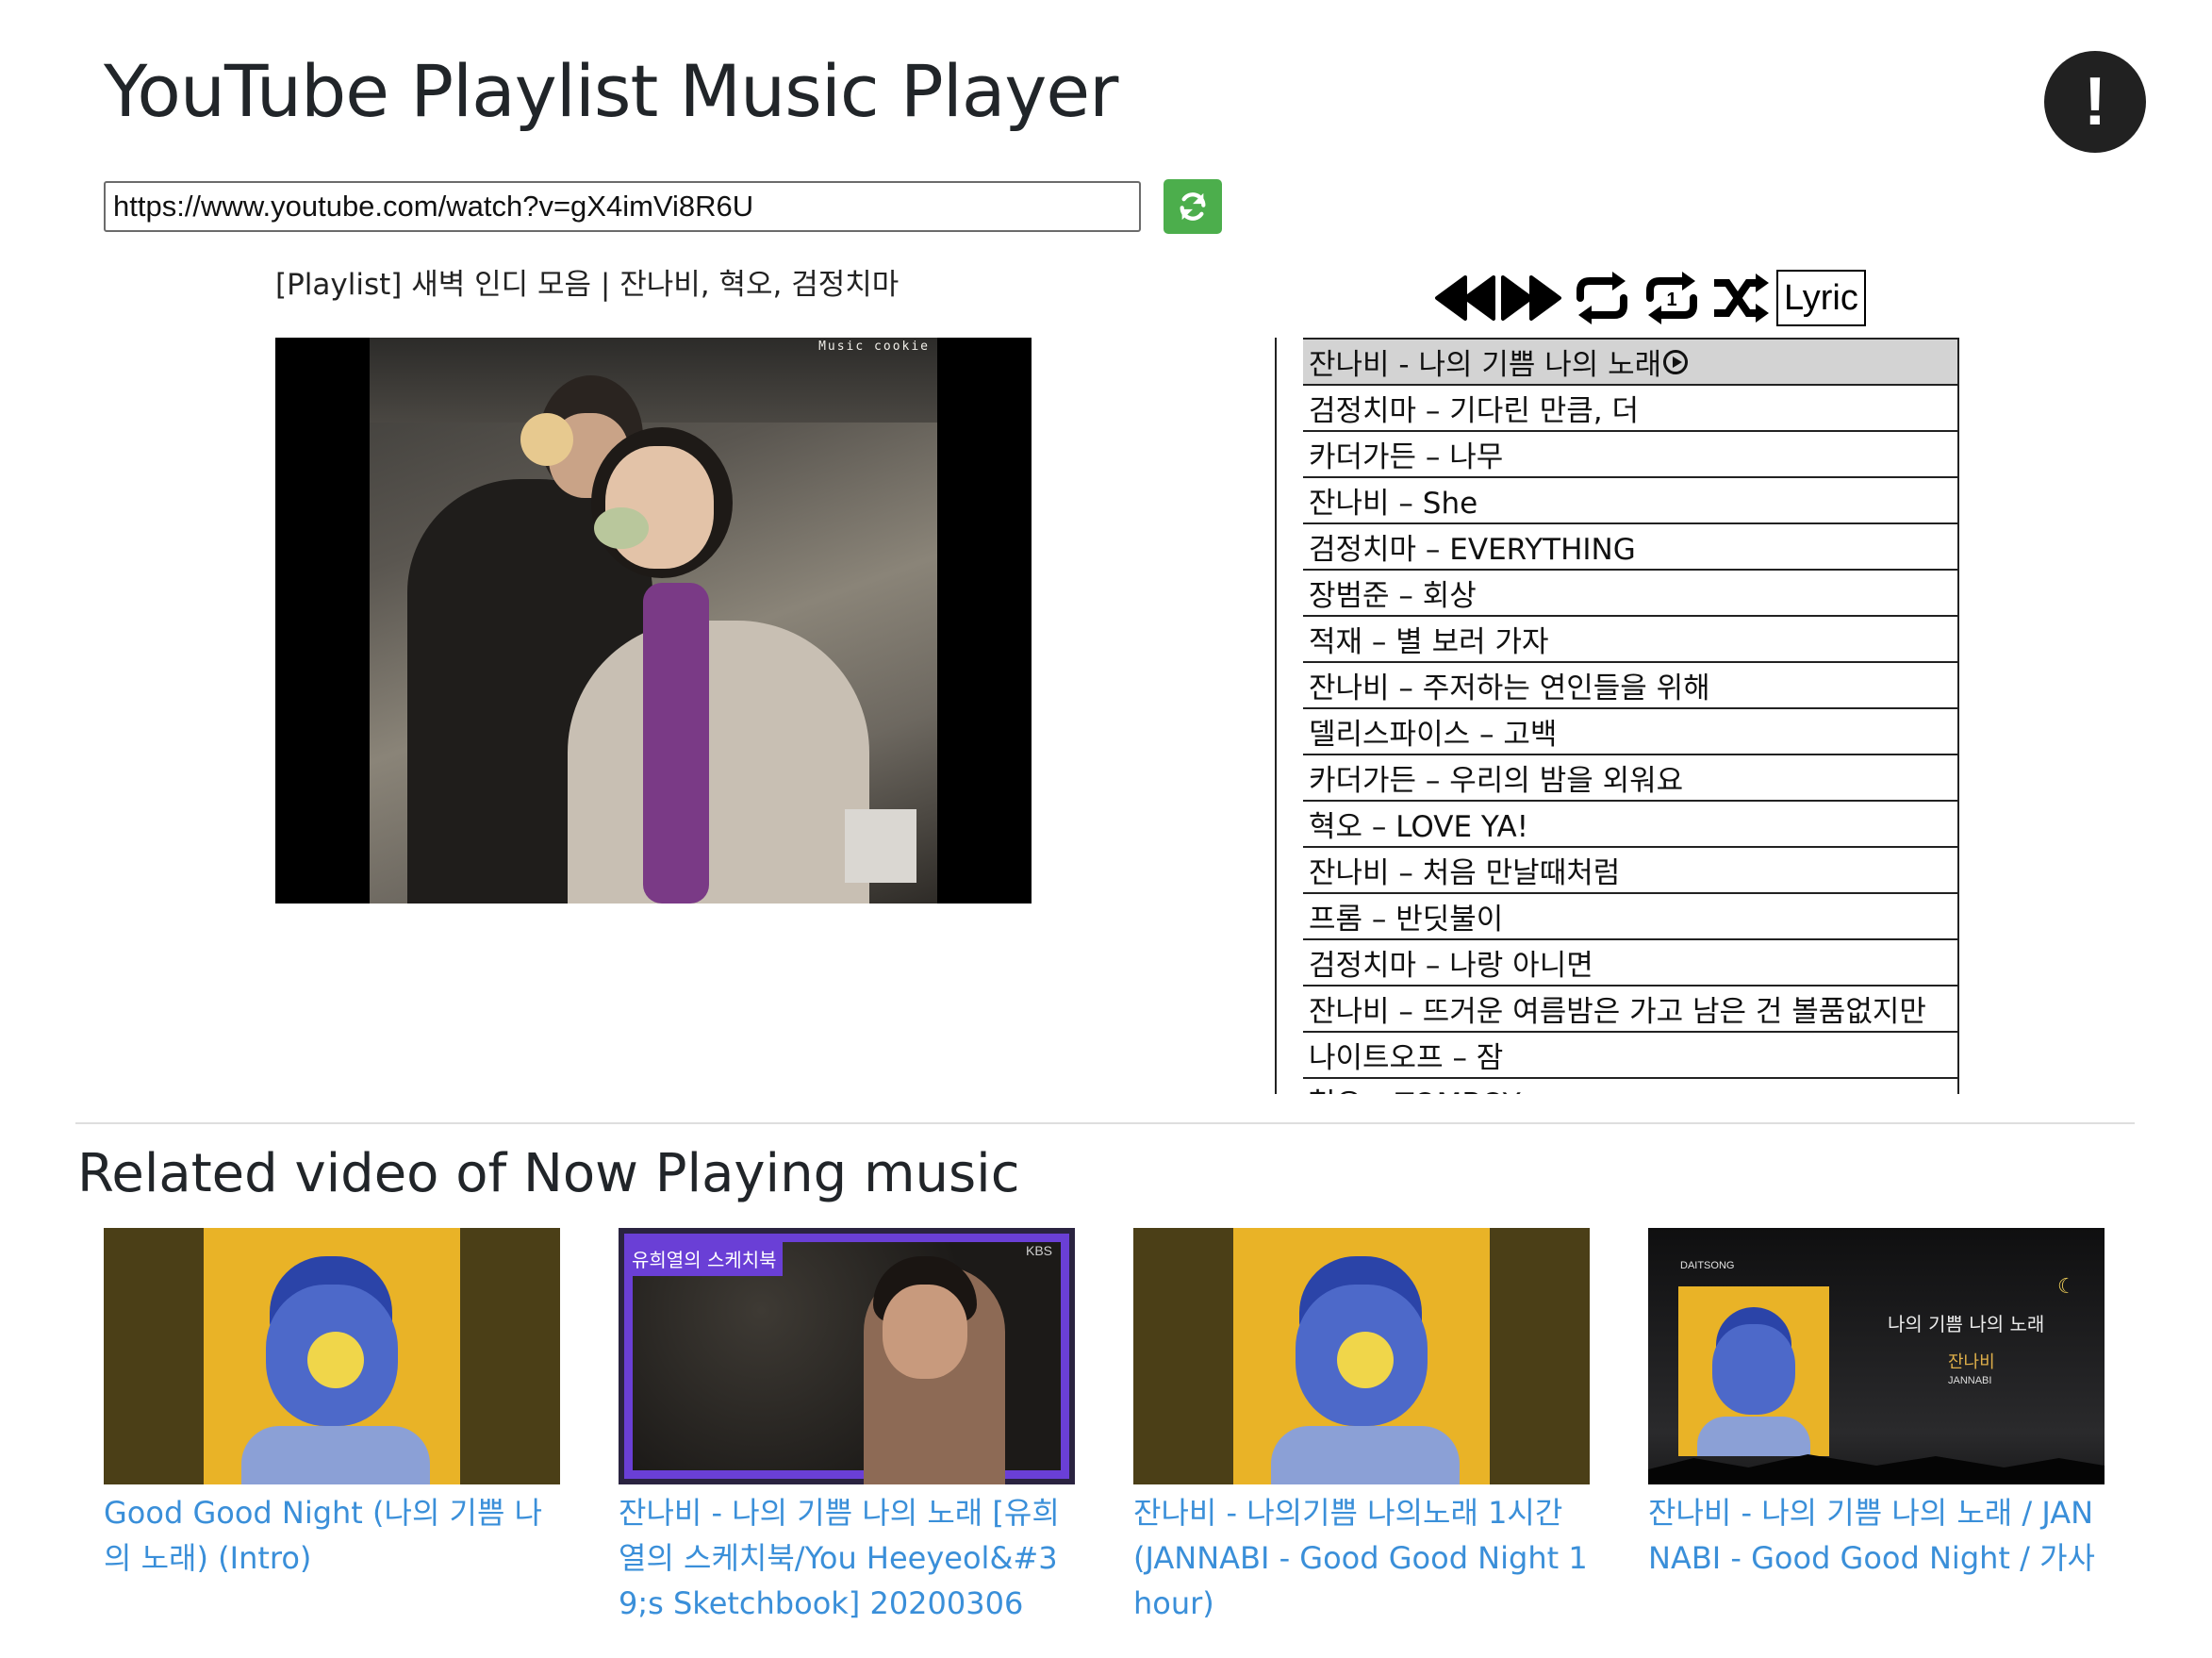 This screenshot has width=2212, height=1658. Describe the element at coordinates (548, 1173) in the screenshot. I see `related-heading: Related video of Now Playing music` at that location.